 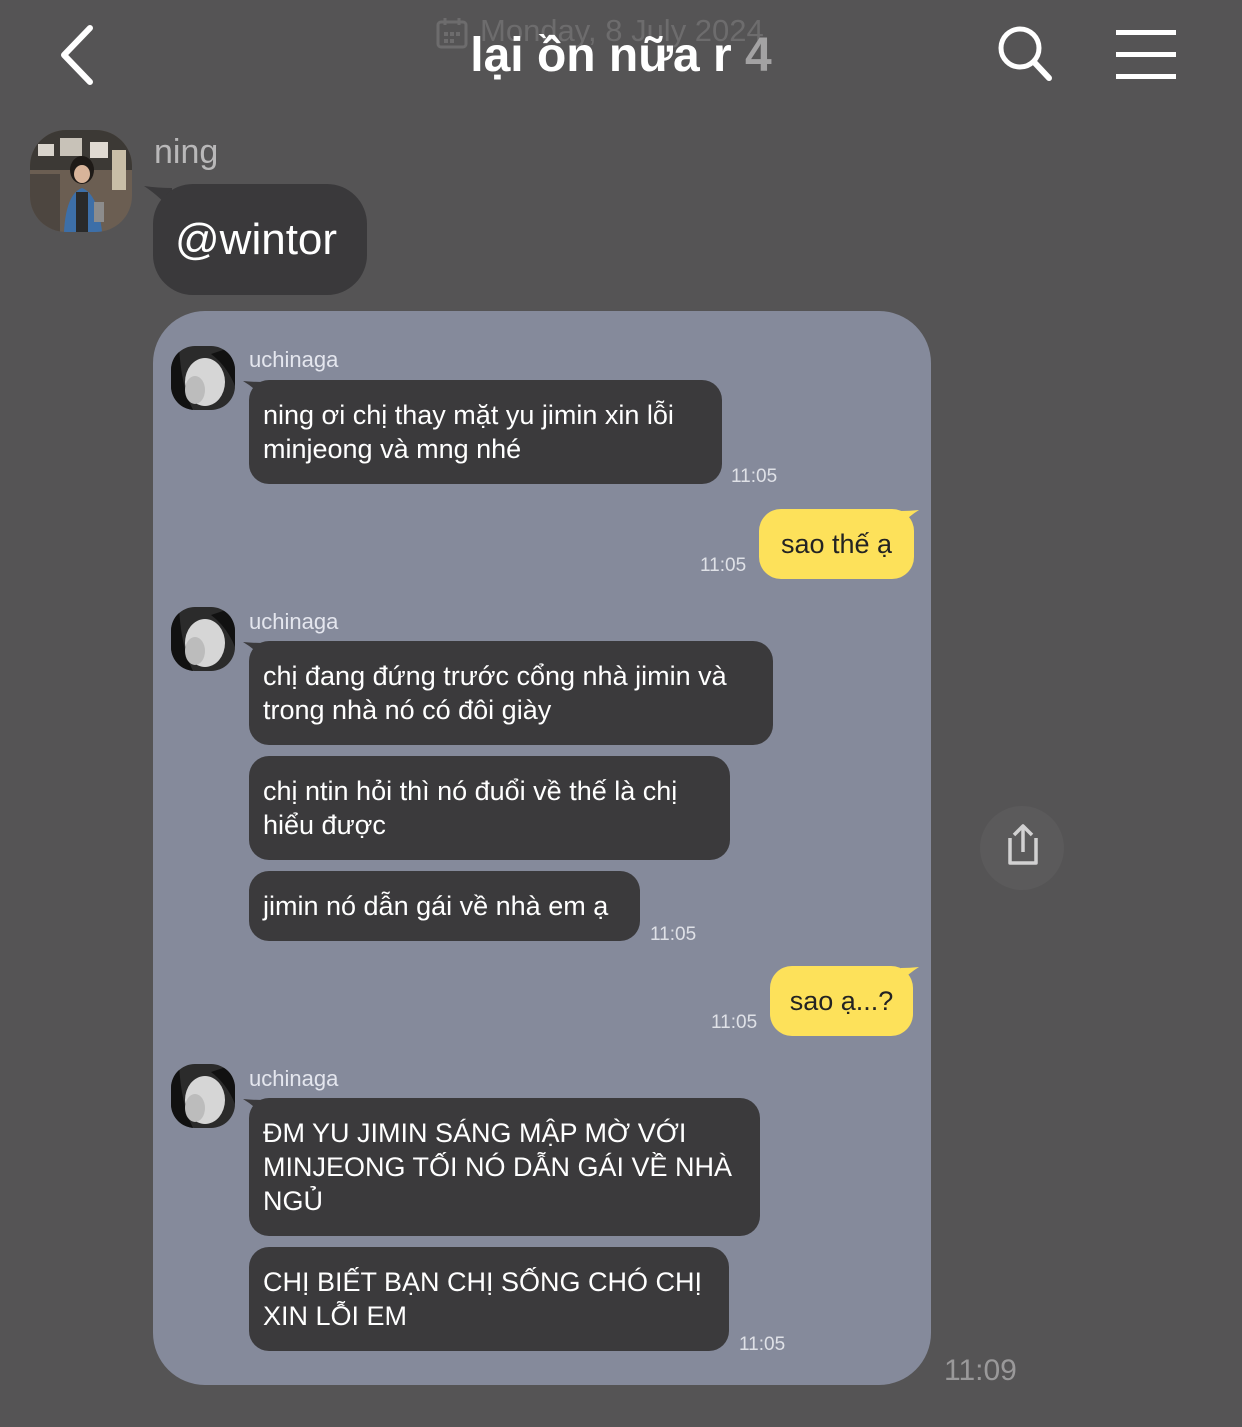 What do you see at coordinates (186, 152) in the screenshot?
I see `sender-name: ning` at bounding box center [186, 152].